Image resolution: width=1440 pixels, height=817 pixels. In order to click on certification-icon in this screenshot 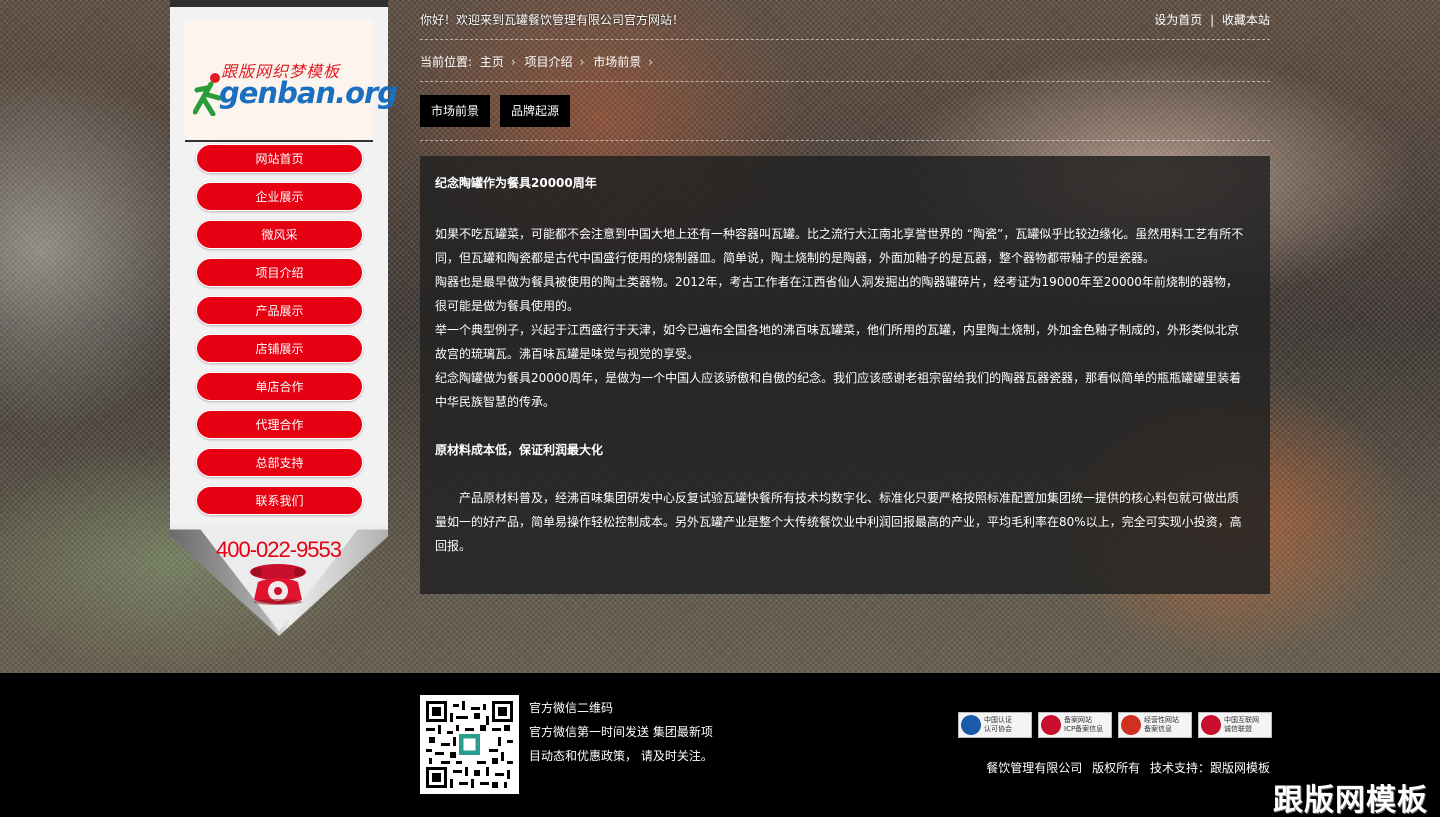, I will do `click(971, 725)`.